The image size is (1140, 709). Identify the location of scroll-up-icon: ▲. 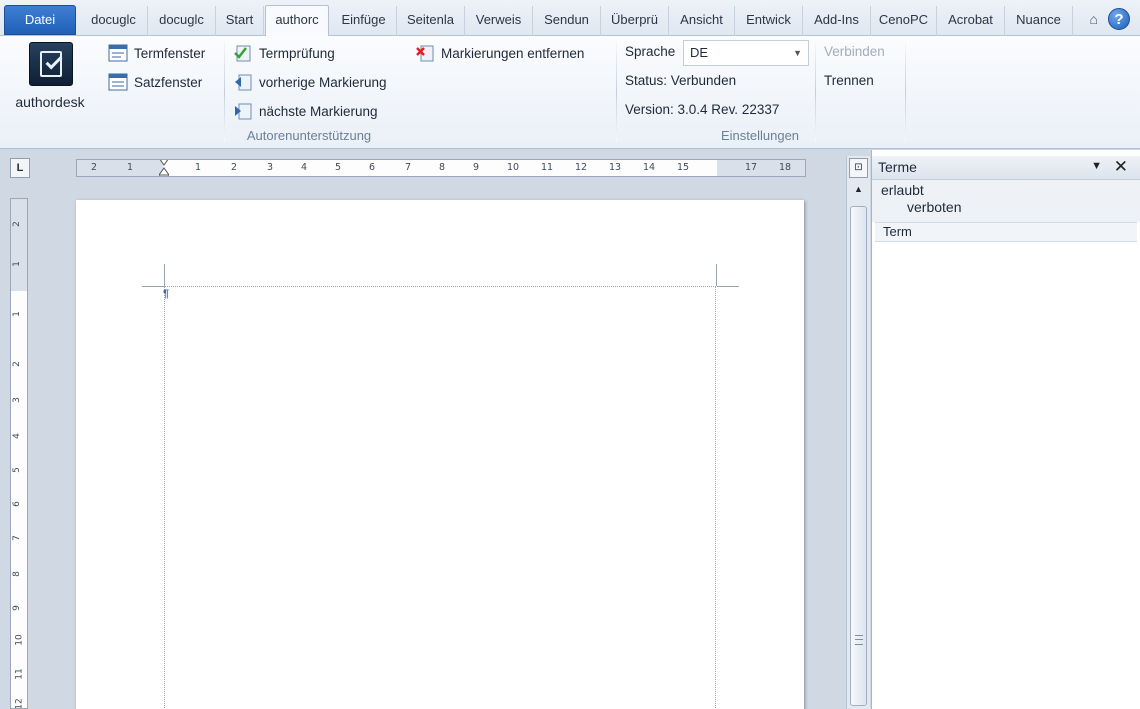
(858, 193).